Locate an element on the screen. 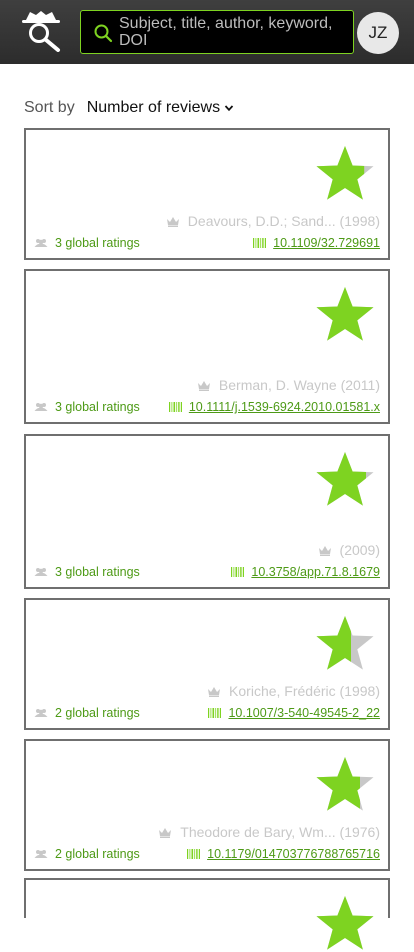 The height and width of the screenshot is (952, 414). app-header: JZ is located at coordinates (207, 32).